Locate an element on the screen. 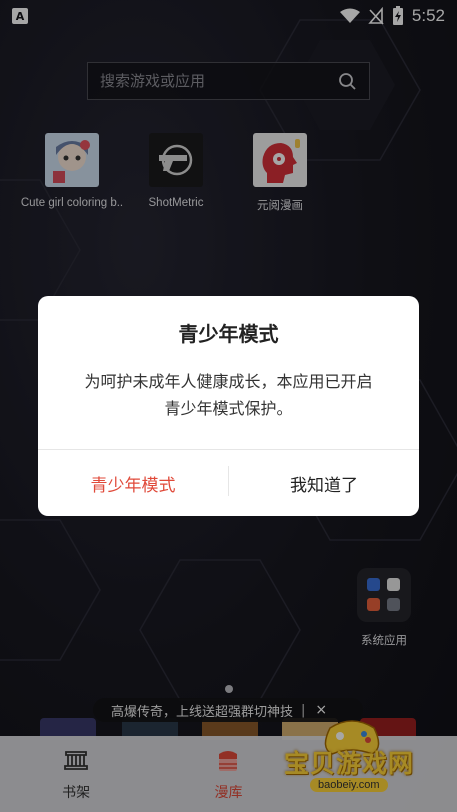 This screenshot has width=457, height=812. dialog-message: 为呵护未成年人健康成长，本应用已开启 青少年模式保护。 is located at coordinates (228, 395).